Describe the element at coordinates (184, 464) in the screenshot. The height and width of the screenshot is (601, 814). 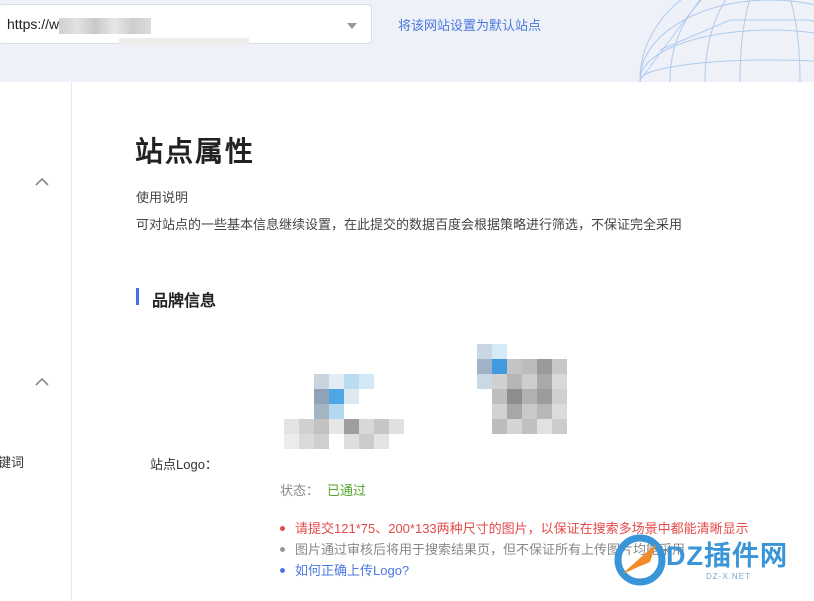
I see `site-logo-label: 站点Logo：` at that location.